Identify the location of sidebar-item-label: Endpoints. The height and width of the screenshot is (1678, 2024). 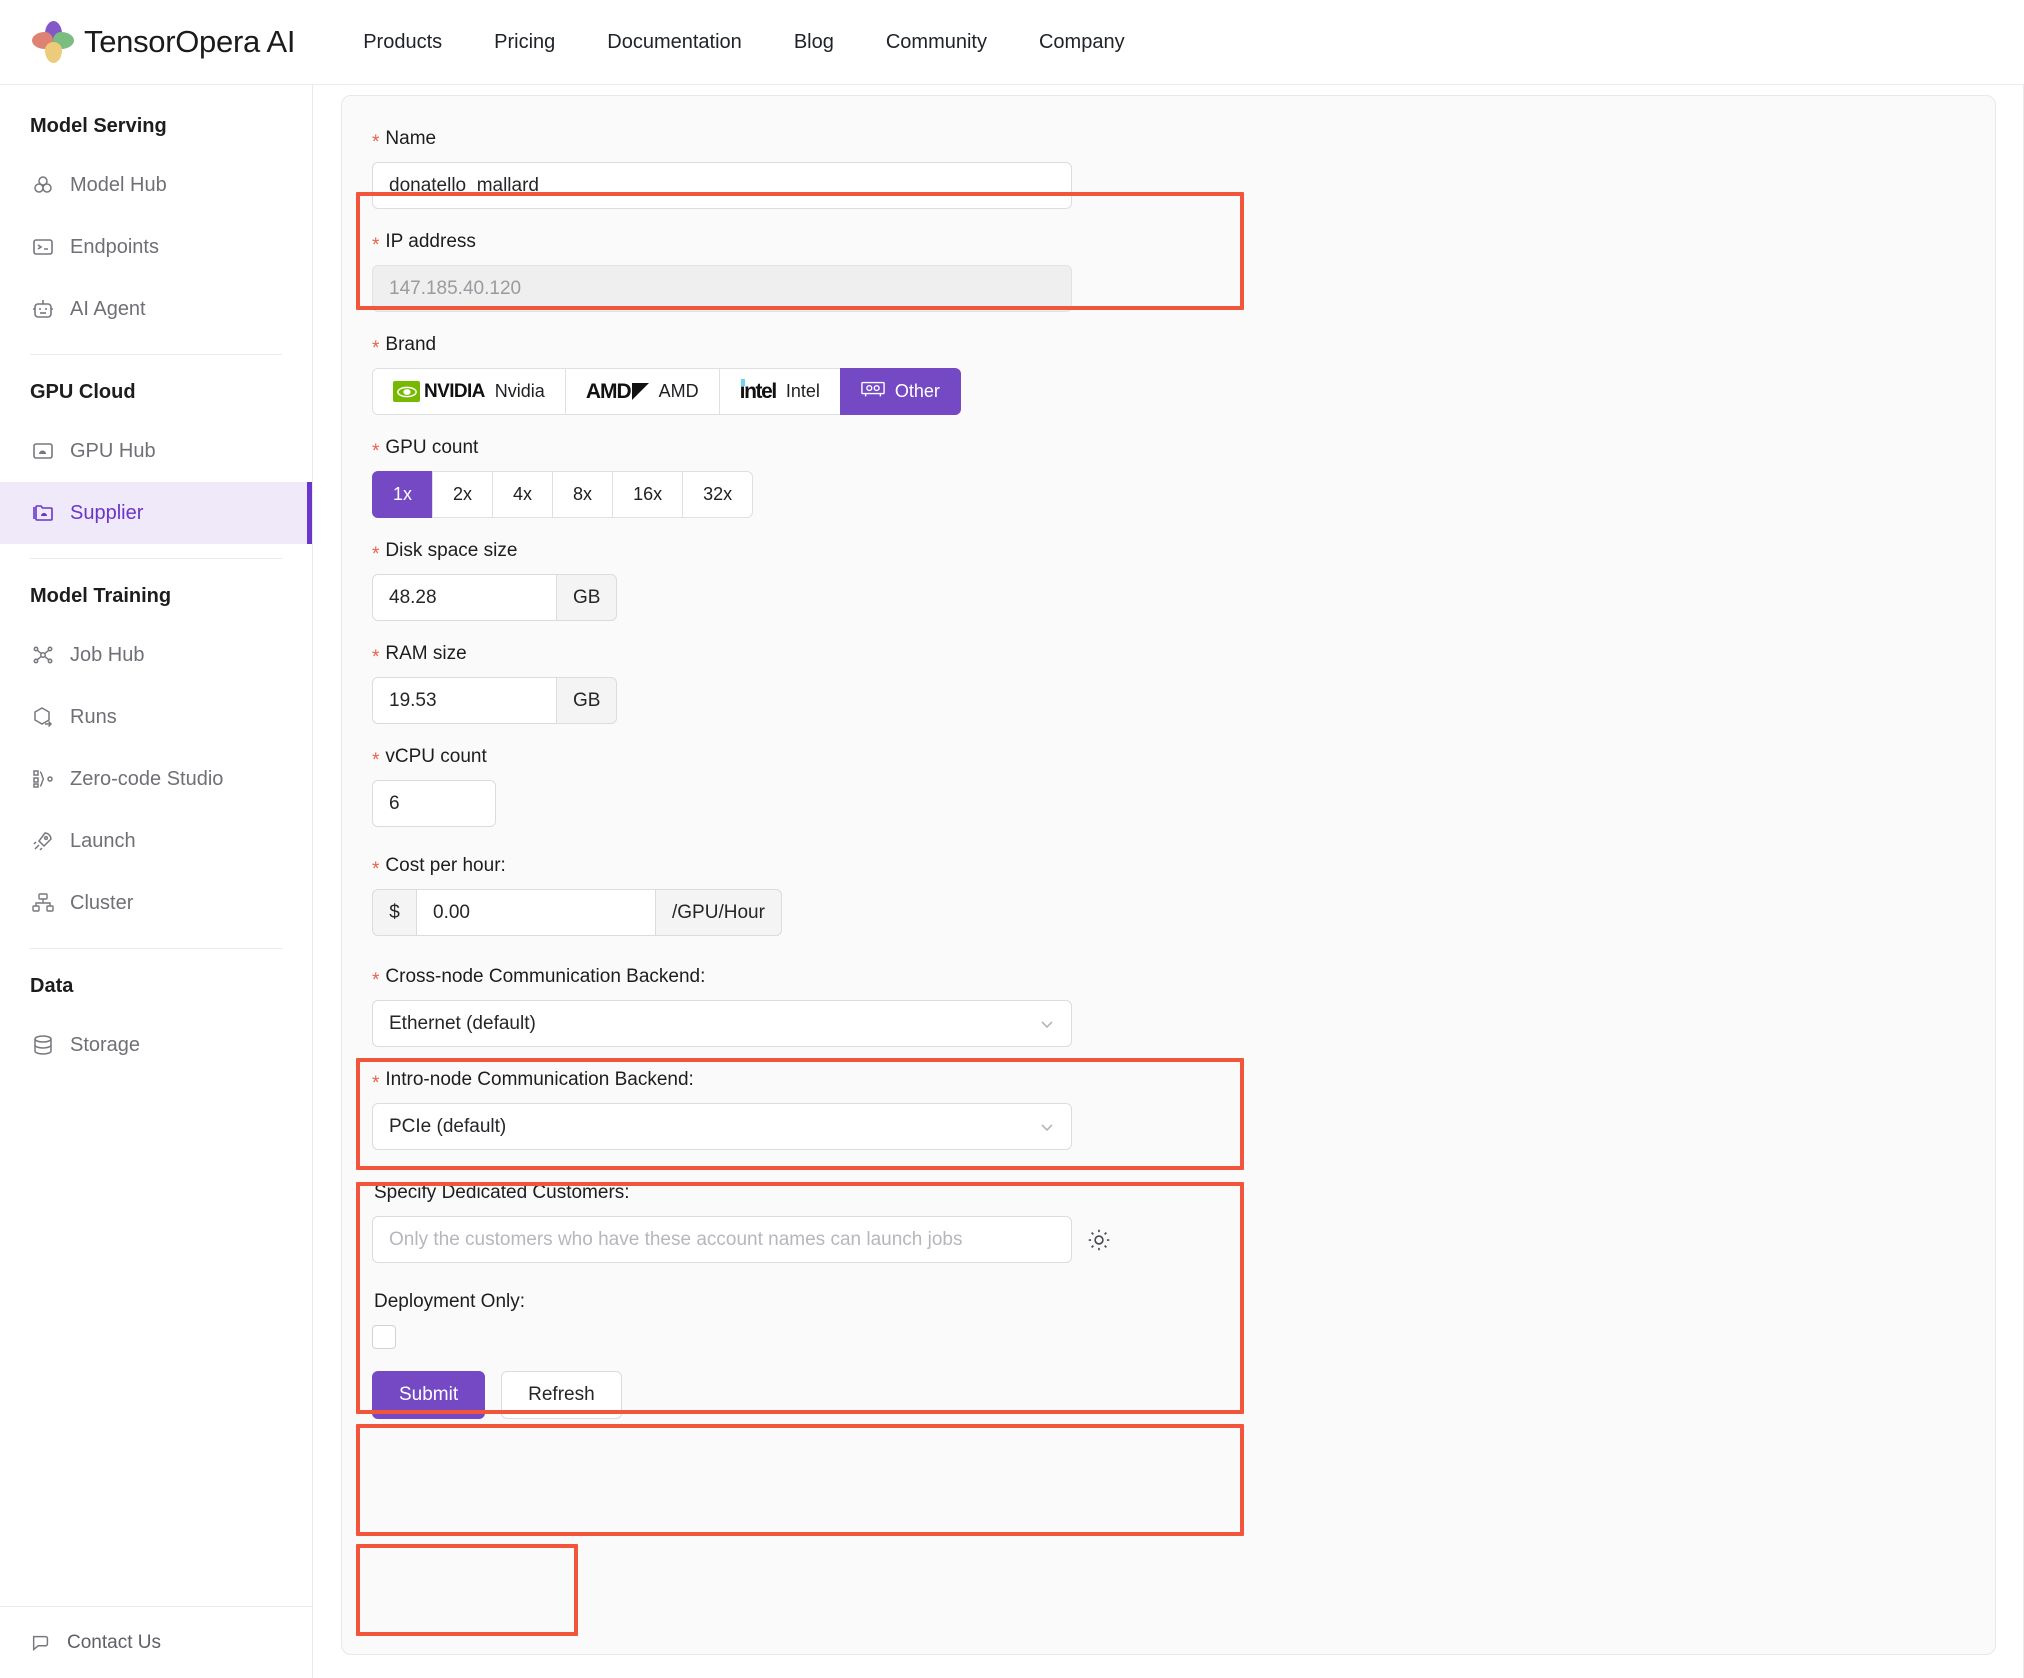
(114, 246).